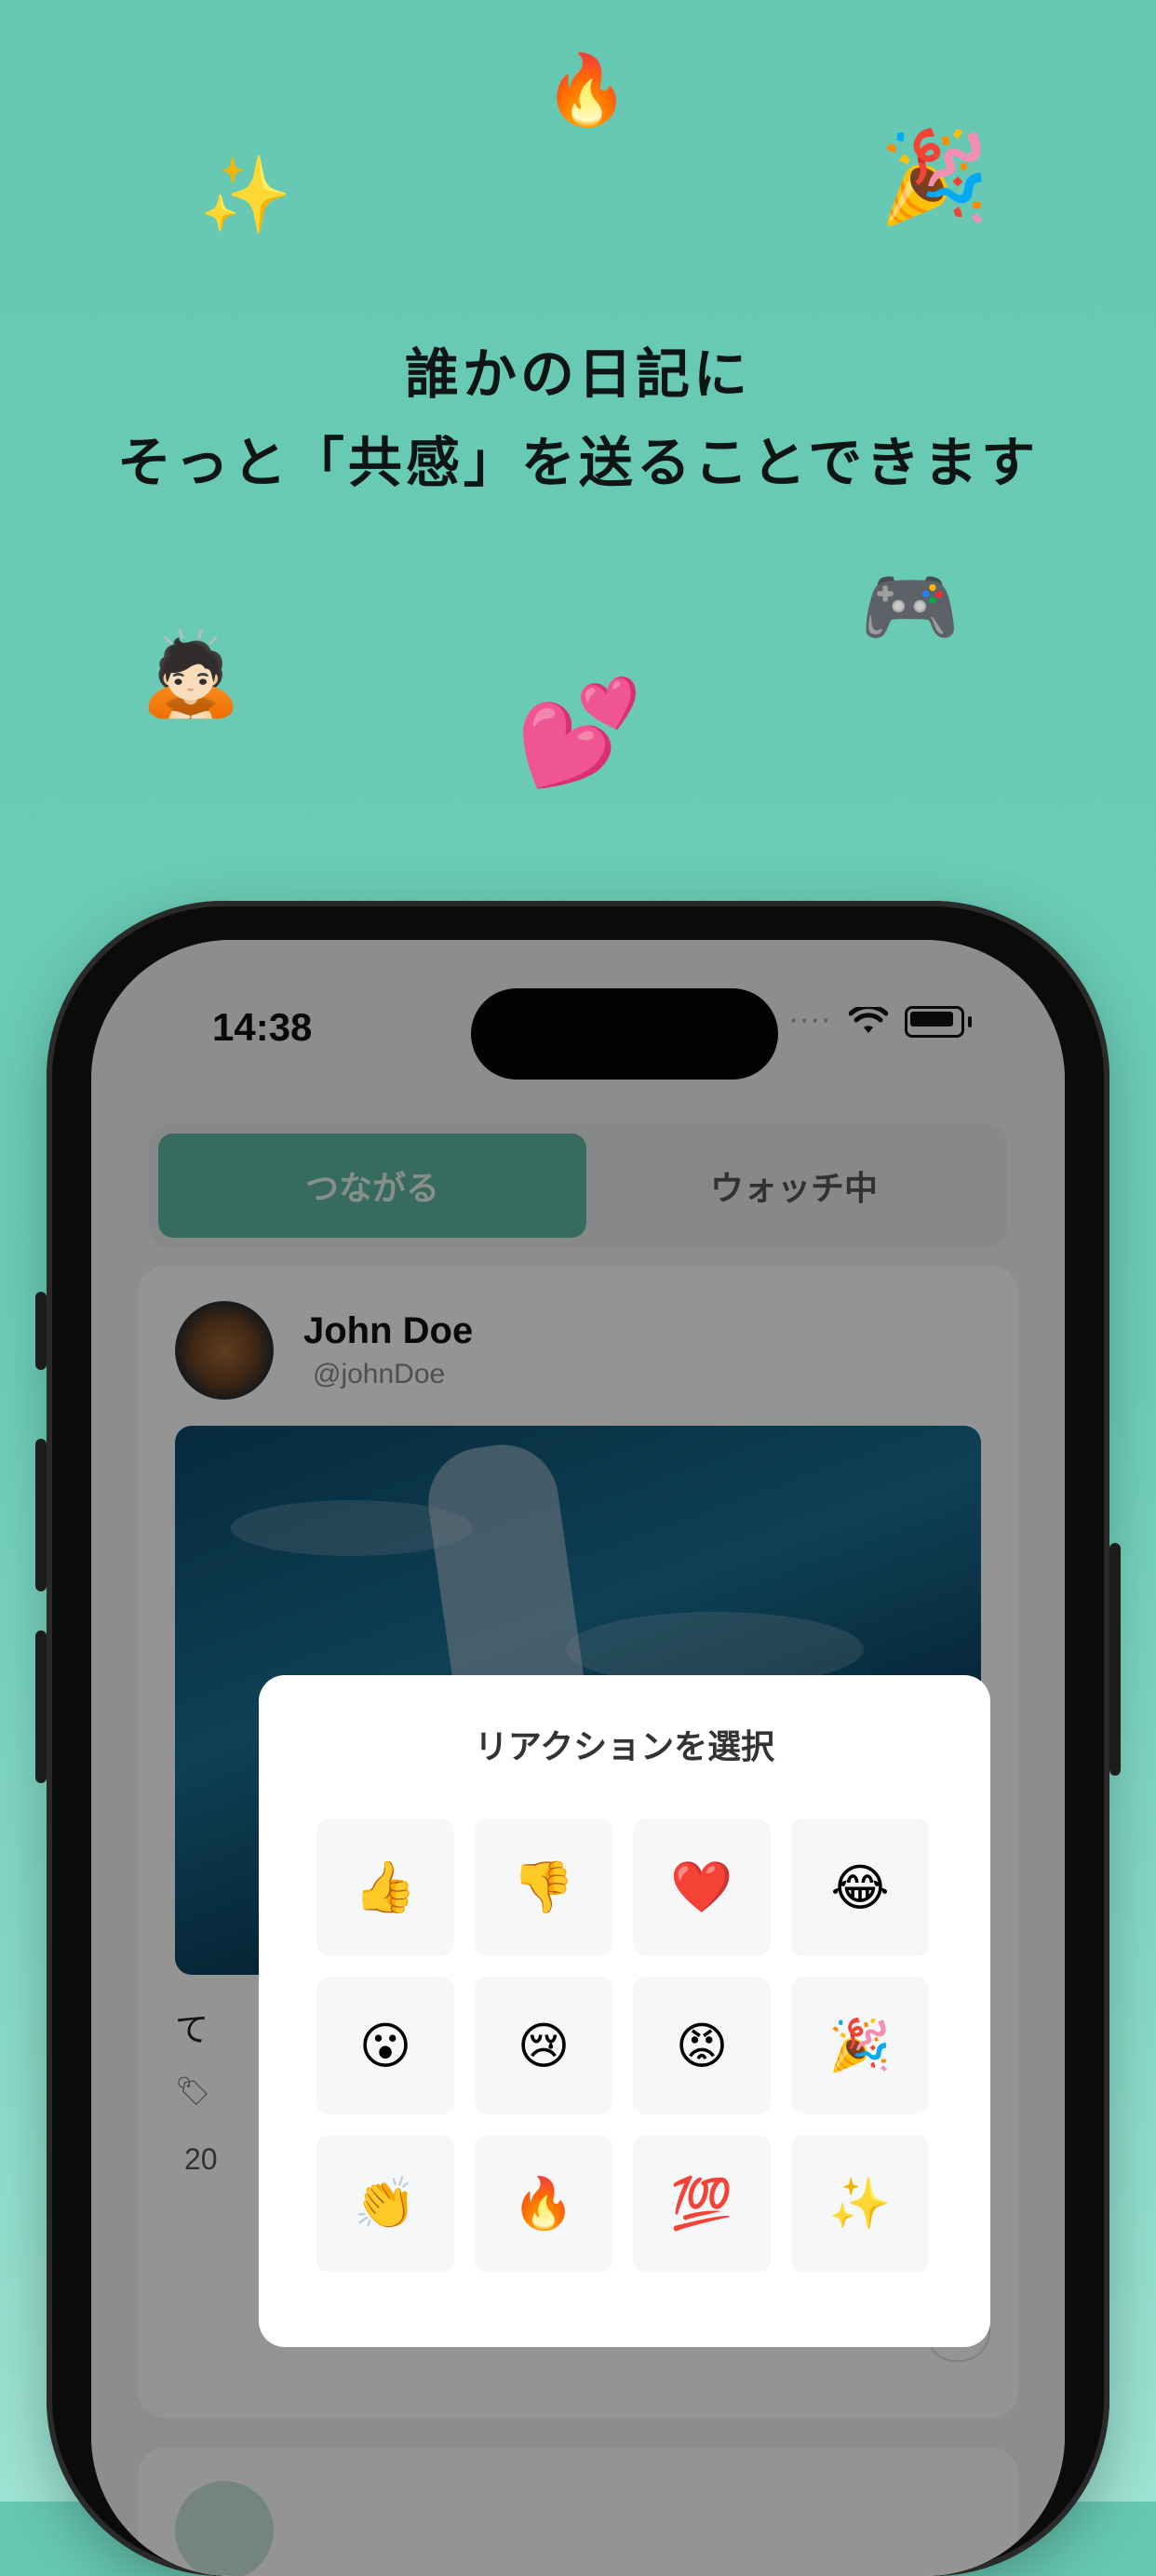 The image size is (1156, 2576). Describe the element at coordinates (577, 374) in the screenshot. I see `headline-line-1: 誰かの日記に` at that location.